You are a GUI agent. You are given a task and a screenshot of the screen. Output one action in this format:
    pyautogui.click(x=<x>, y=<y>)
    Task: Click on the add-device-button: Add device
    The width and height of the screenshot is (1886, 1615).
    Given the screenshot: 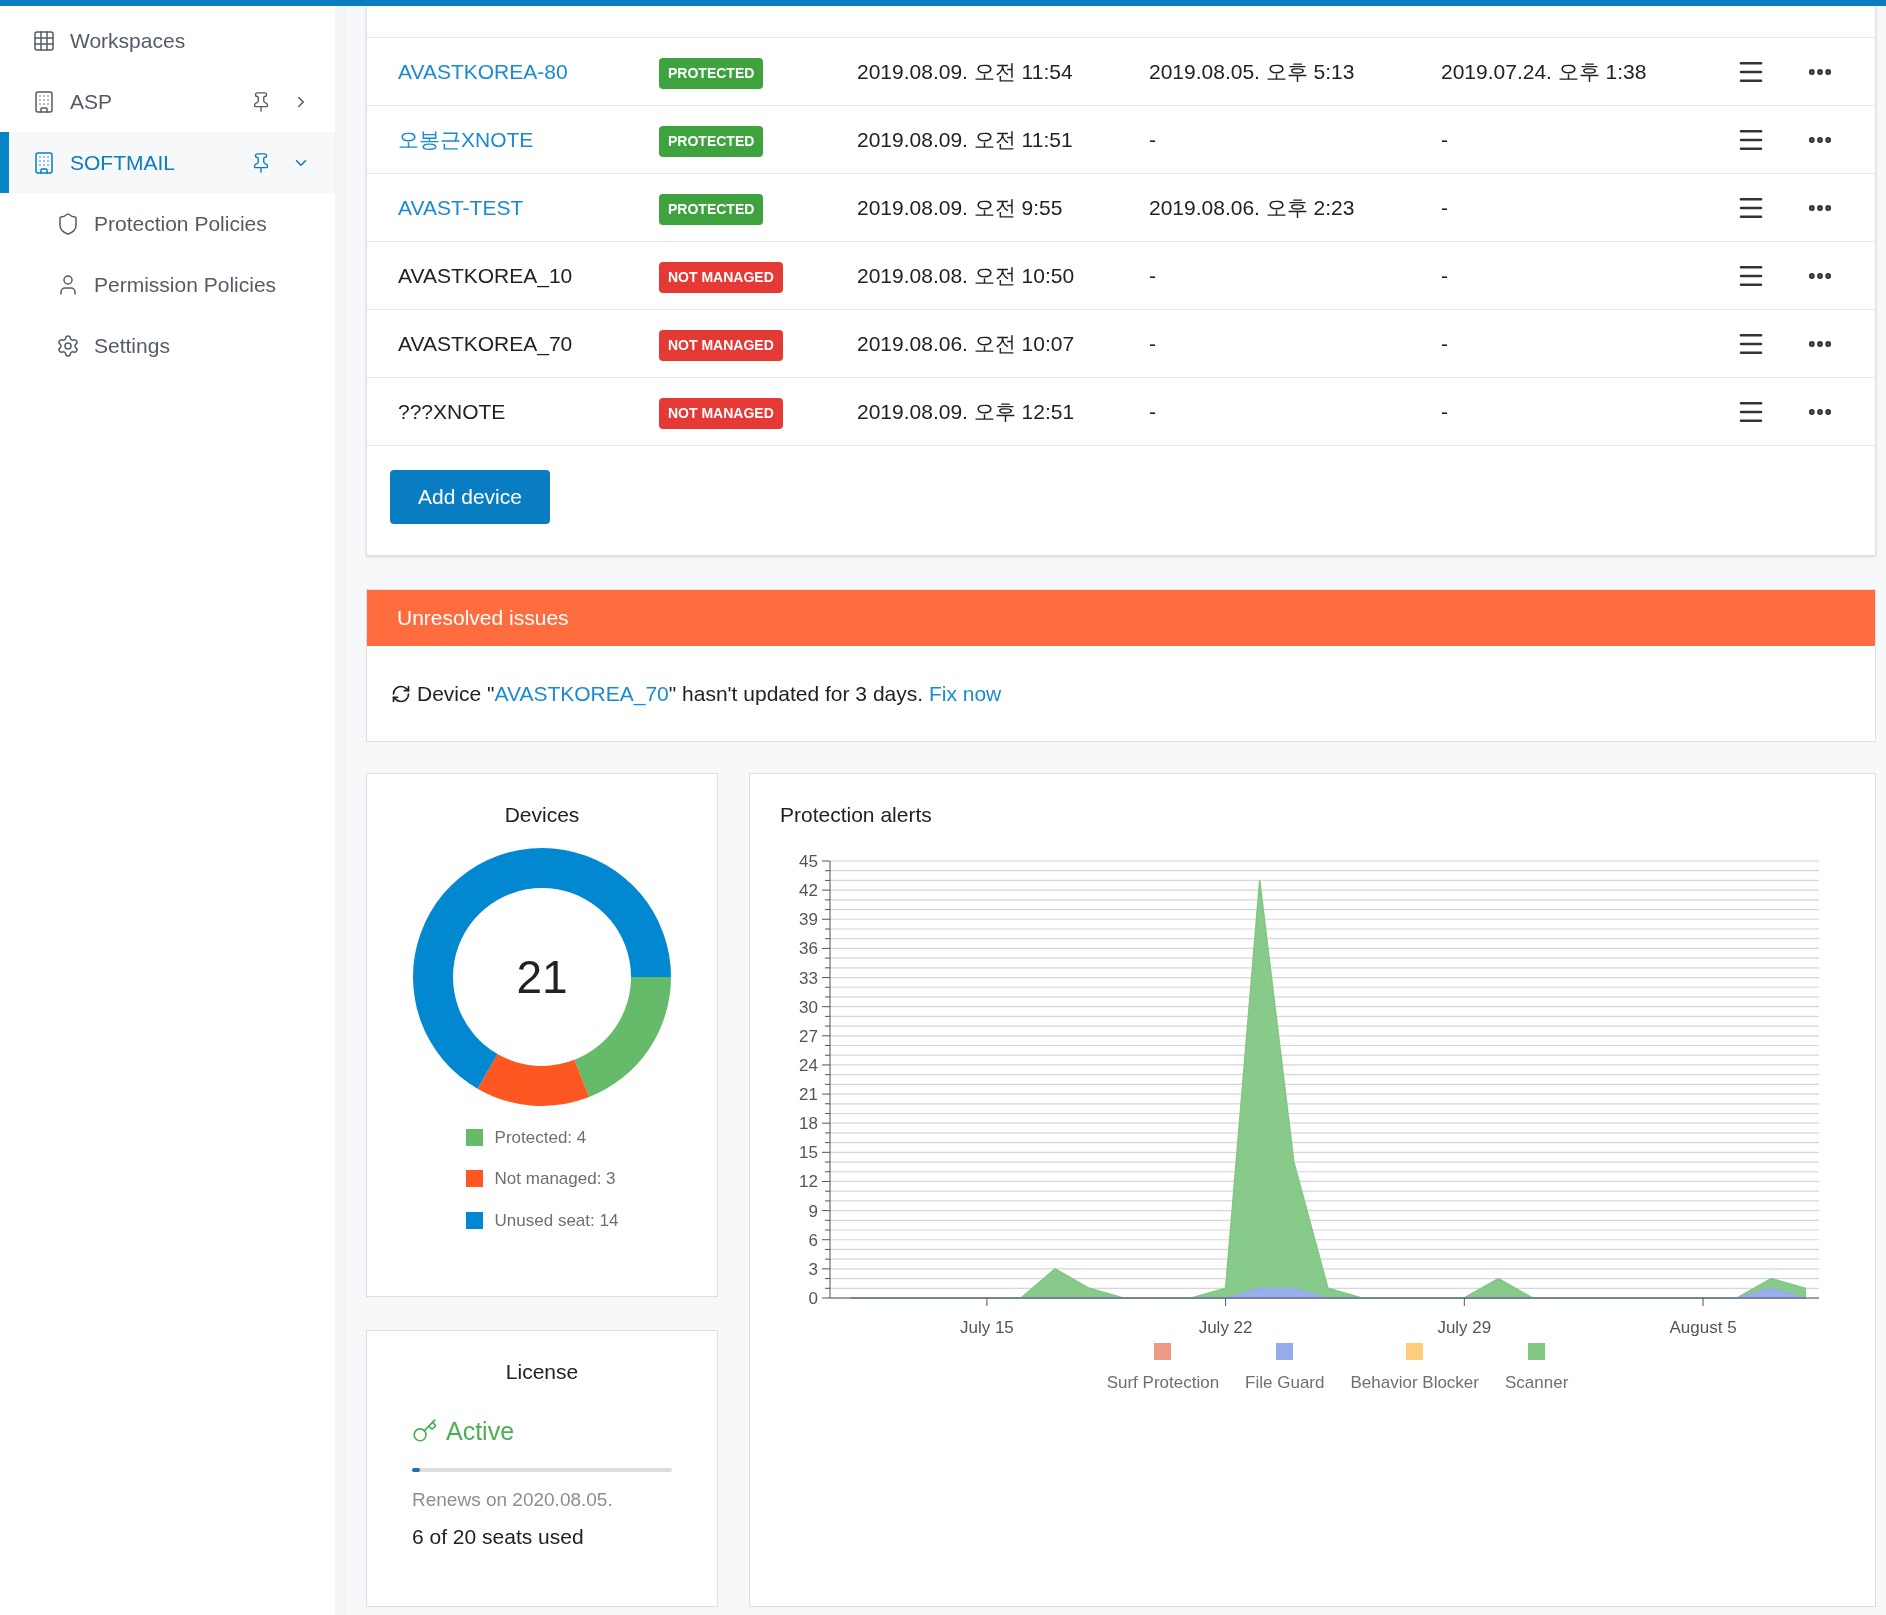 What is the action you would take?
    pyautogui.click(x=470, y=497)
    